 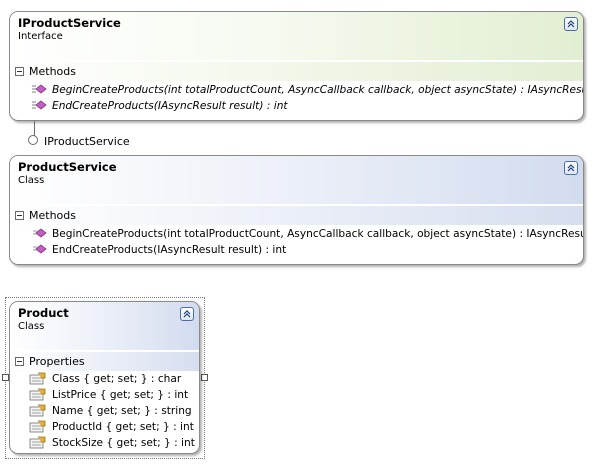 I want to click on property-row: Class { get; set; } : char, so click(x=104, y=380).